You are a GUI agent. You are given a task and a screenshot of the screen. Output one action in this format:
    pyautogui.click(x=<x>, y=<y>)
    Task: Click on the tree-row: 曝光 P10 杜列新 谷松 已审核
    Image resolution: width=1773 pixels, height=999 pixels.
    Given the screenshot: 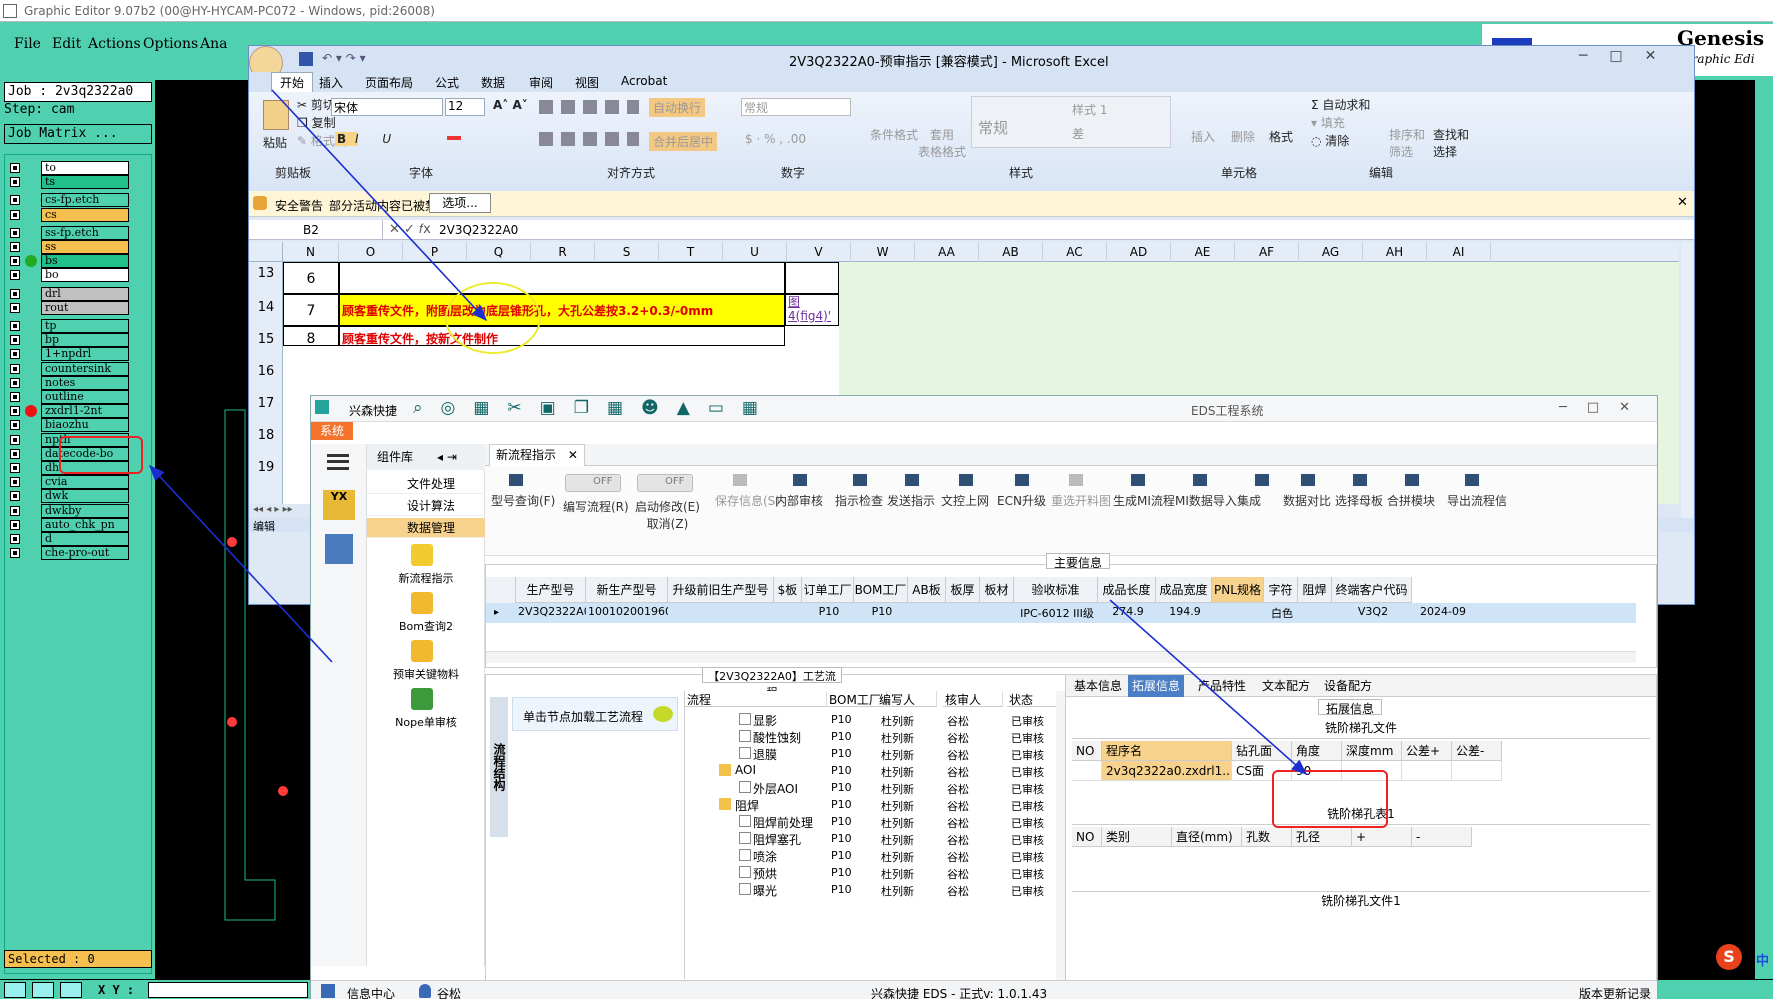 What is the action you would take?
    pyautogui.click(x=872, y=889)
    